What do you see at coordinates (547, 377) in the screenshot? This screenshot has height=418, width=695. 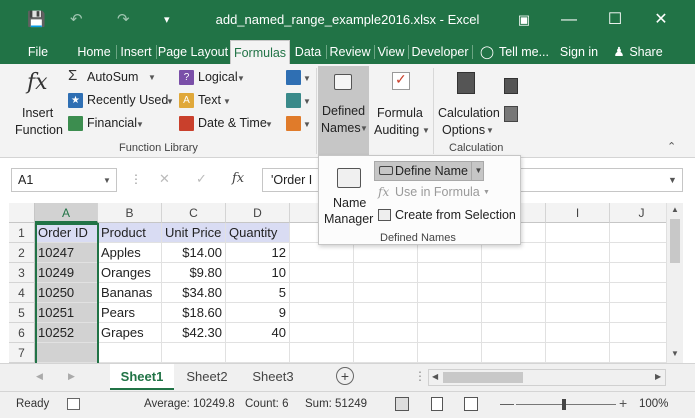 I see `horizontal-scrollbar: ◀ ▶` at bounding box center [547, 377].